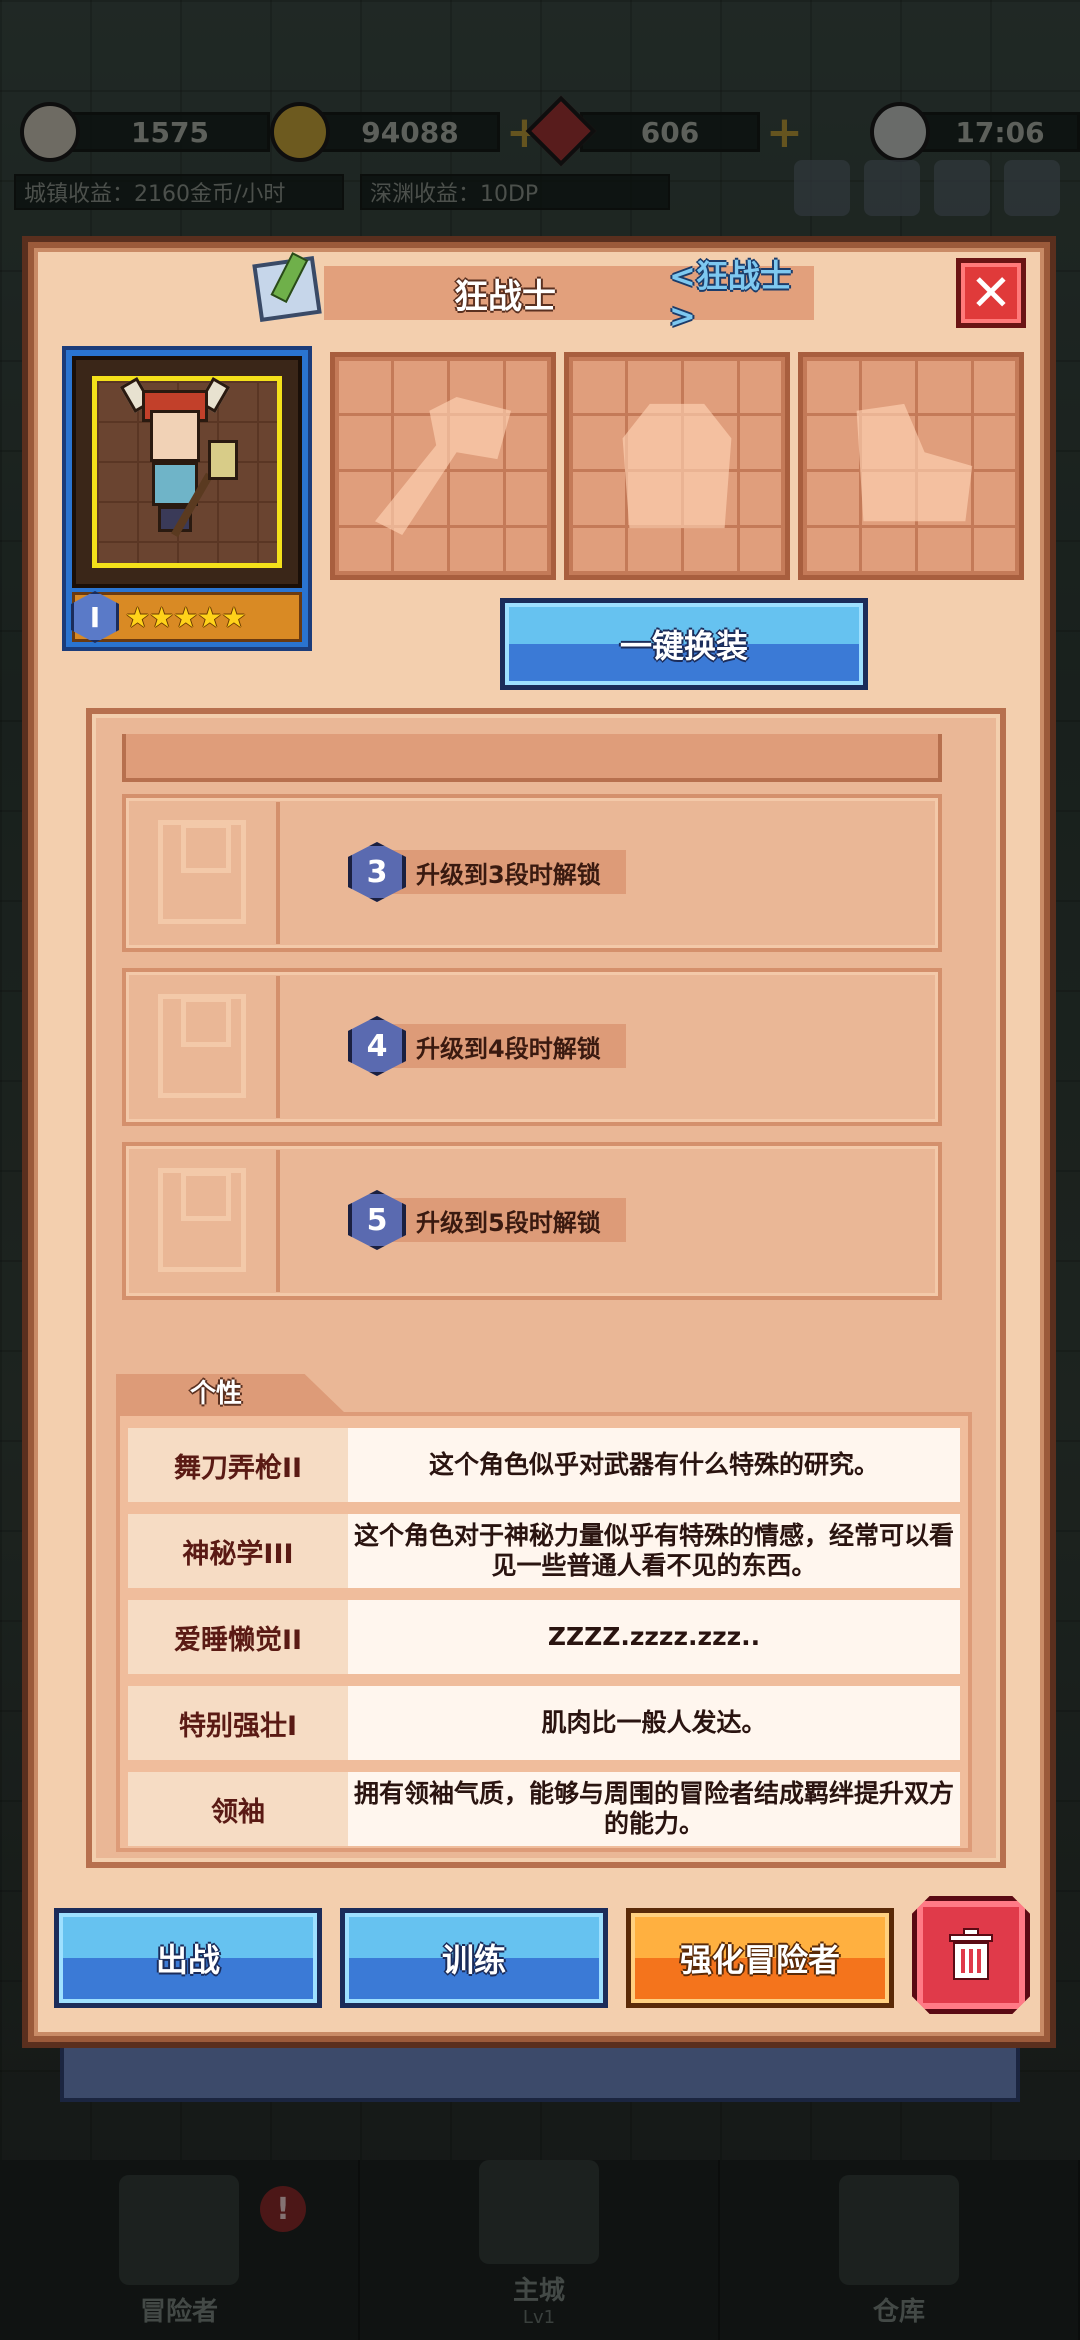 Image resolution: width=1080 pixels, height=2340 pixels. I want to click on trait-name: 领袖, so click(238, 1809).